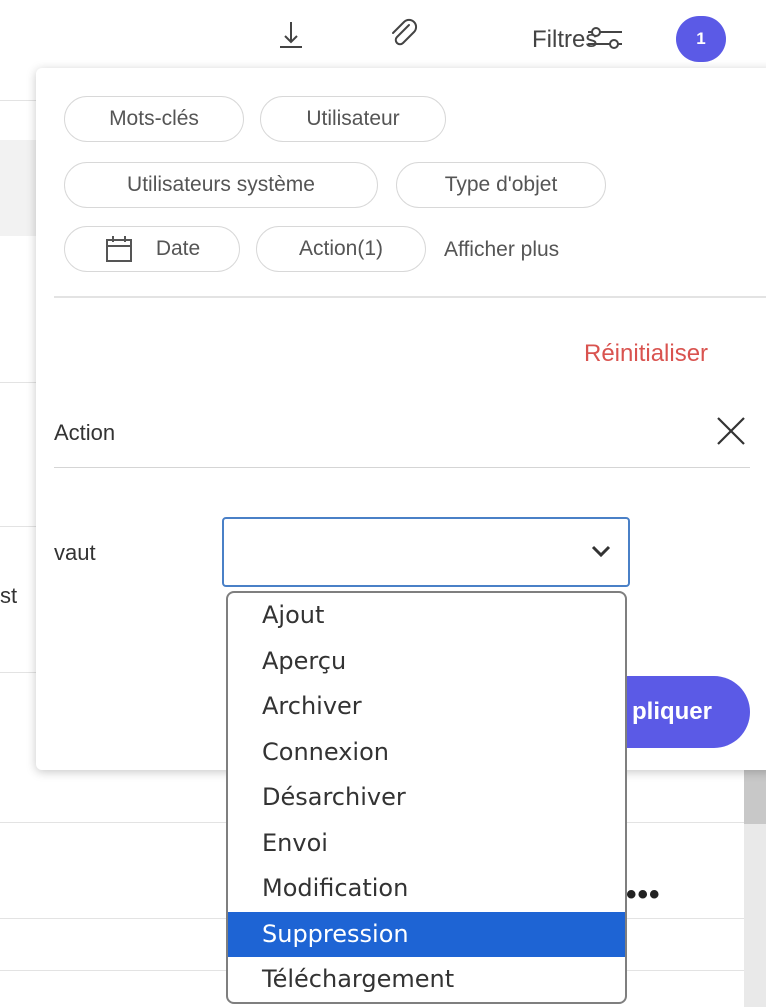 This screenshot has width=766, height=1007. Describe the element at coordinates (402, 467) in the screenshot. I see `section-divider` at that location.